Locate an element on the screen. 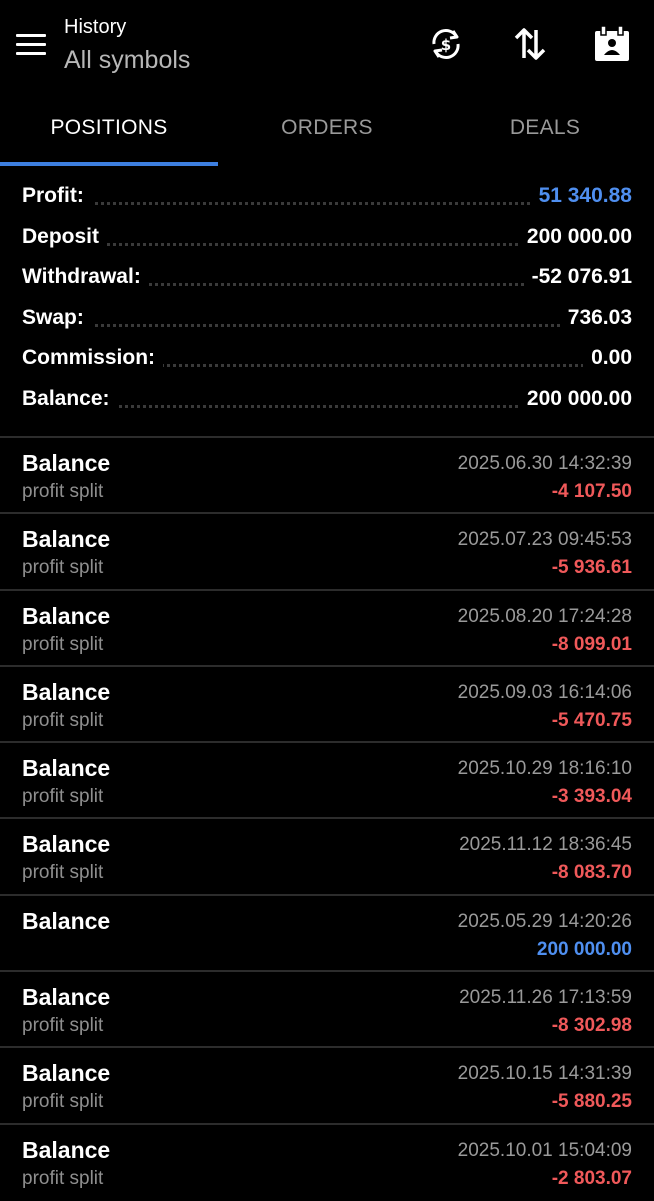 The height and width of the screenshot is (1201, 654). item-amount: -4 107.50 is located at coordinates (591, 491).